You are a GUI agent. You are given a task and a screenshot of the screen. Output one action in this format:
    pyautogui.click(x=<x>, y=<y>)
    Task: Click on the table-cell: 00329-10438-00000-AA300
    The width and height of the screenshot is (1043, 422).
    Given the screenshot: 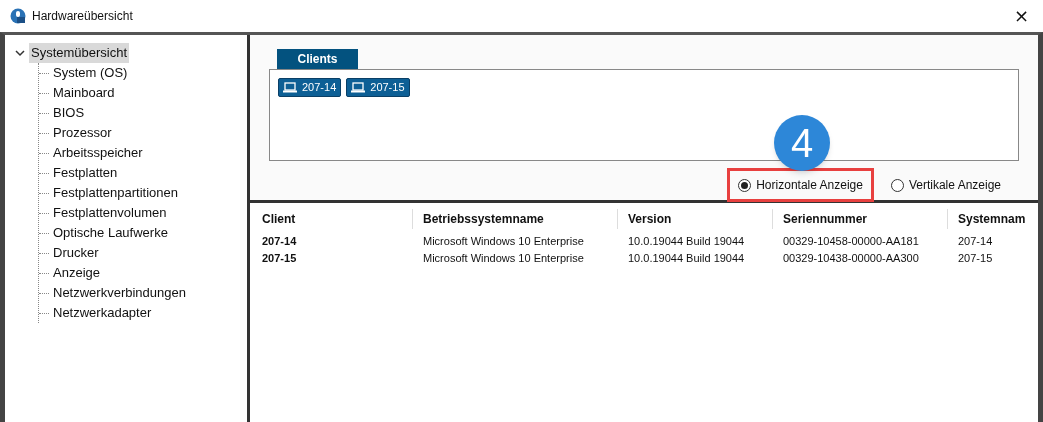 What is the action you would take?
    pyautogui.click(x=851, y=258)
    